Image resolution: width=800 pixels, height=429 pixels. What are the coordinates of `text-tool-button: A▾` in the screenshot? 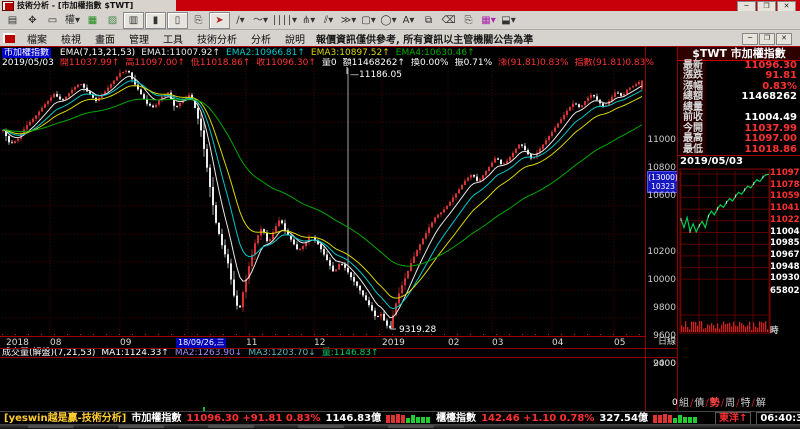 It's located at (408, 20).